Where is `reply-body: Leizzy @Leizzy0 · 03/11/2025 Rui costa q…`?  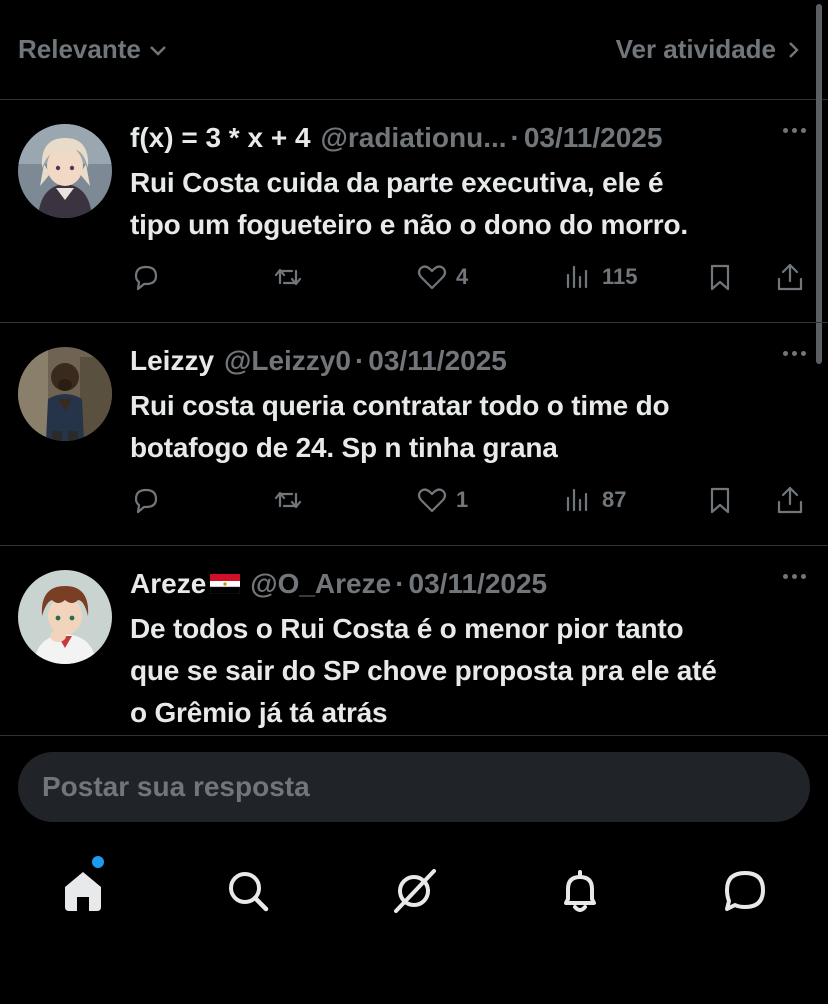
reply-body: Leizzy @Leizzy0 · 03/11/2025 Rui costa q… is located at coordinates (470, 405).